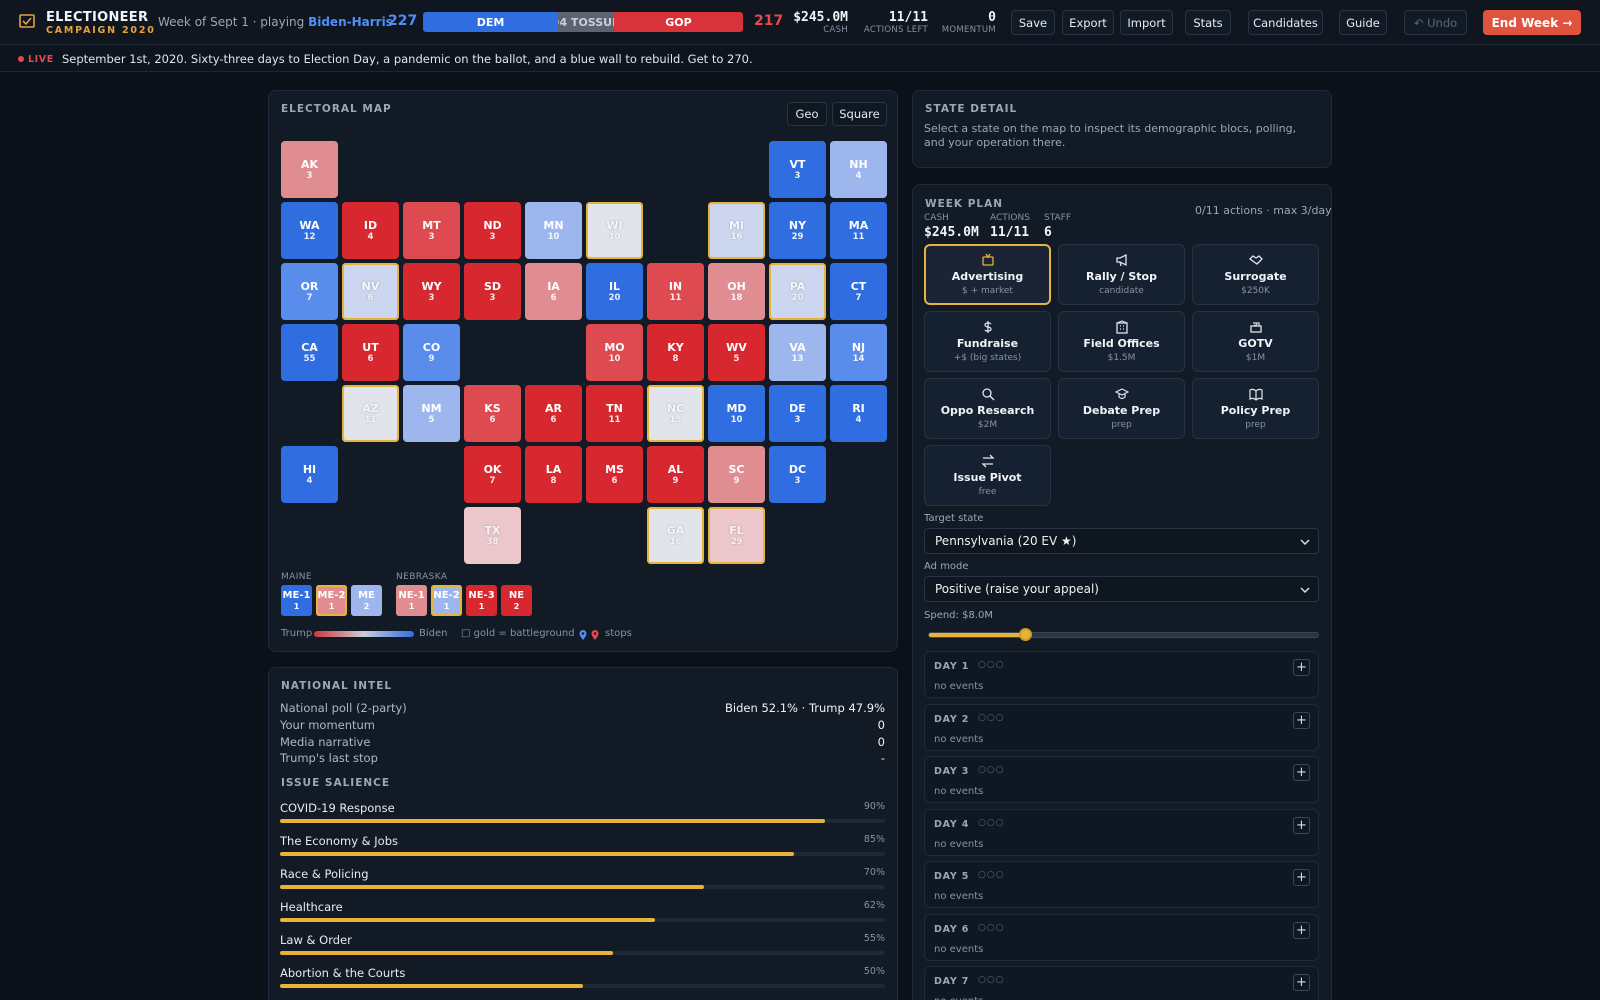 The width and height of the screenshot is (1600, 1000). What do you see at coordinates (1363, 22) in the screenshot?
I see `guide-button: Guide` at bounding box center [1363, 22].